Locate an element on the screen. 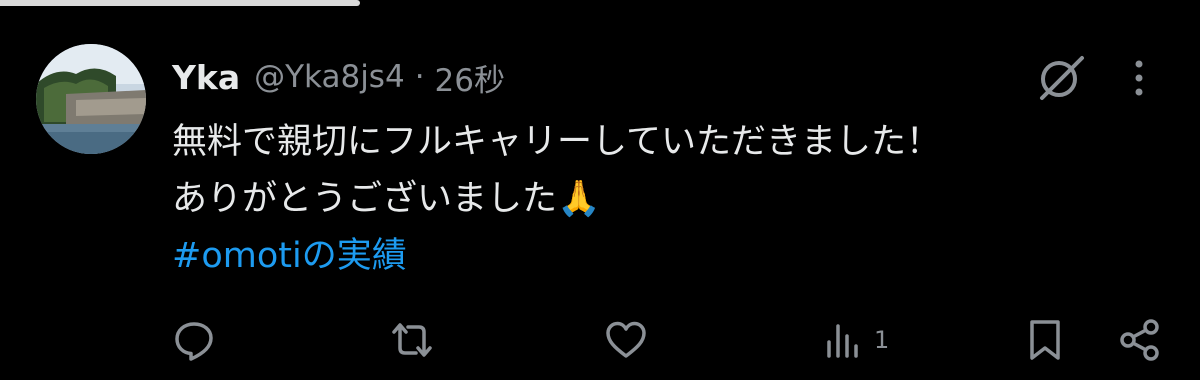  load-progress-bar is located at coordinates (600, 3).